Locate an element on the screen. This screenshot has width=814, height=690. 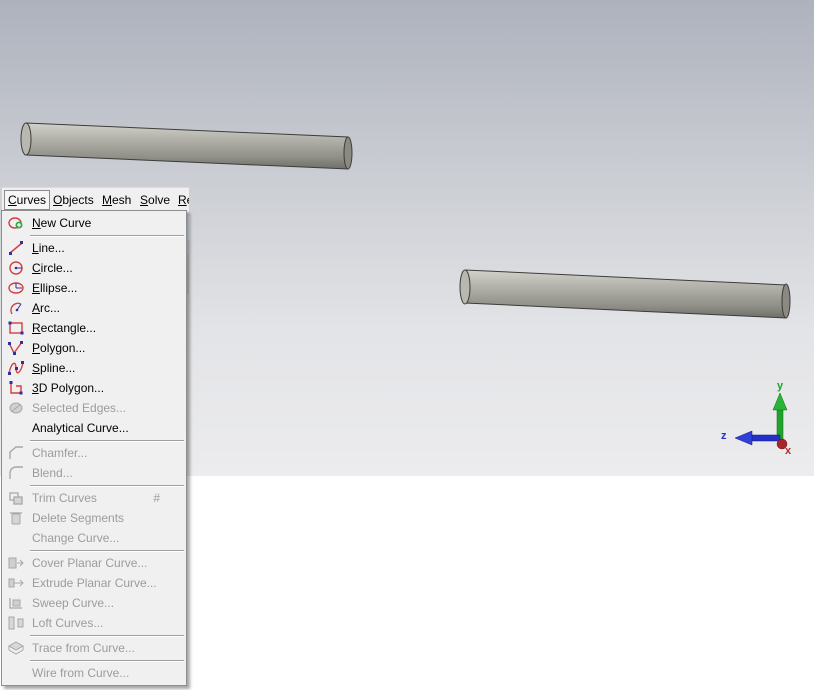
new-curve-icon is located at coordinates (15, 223).